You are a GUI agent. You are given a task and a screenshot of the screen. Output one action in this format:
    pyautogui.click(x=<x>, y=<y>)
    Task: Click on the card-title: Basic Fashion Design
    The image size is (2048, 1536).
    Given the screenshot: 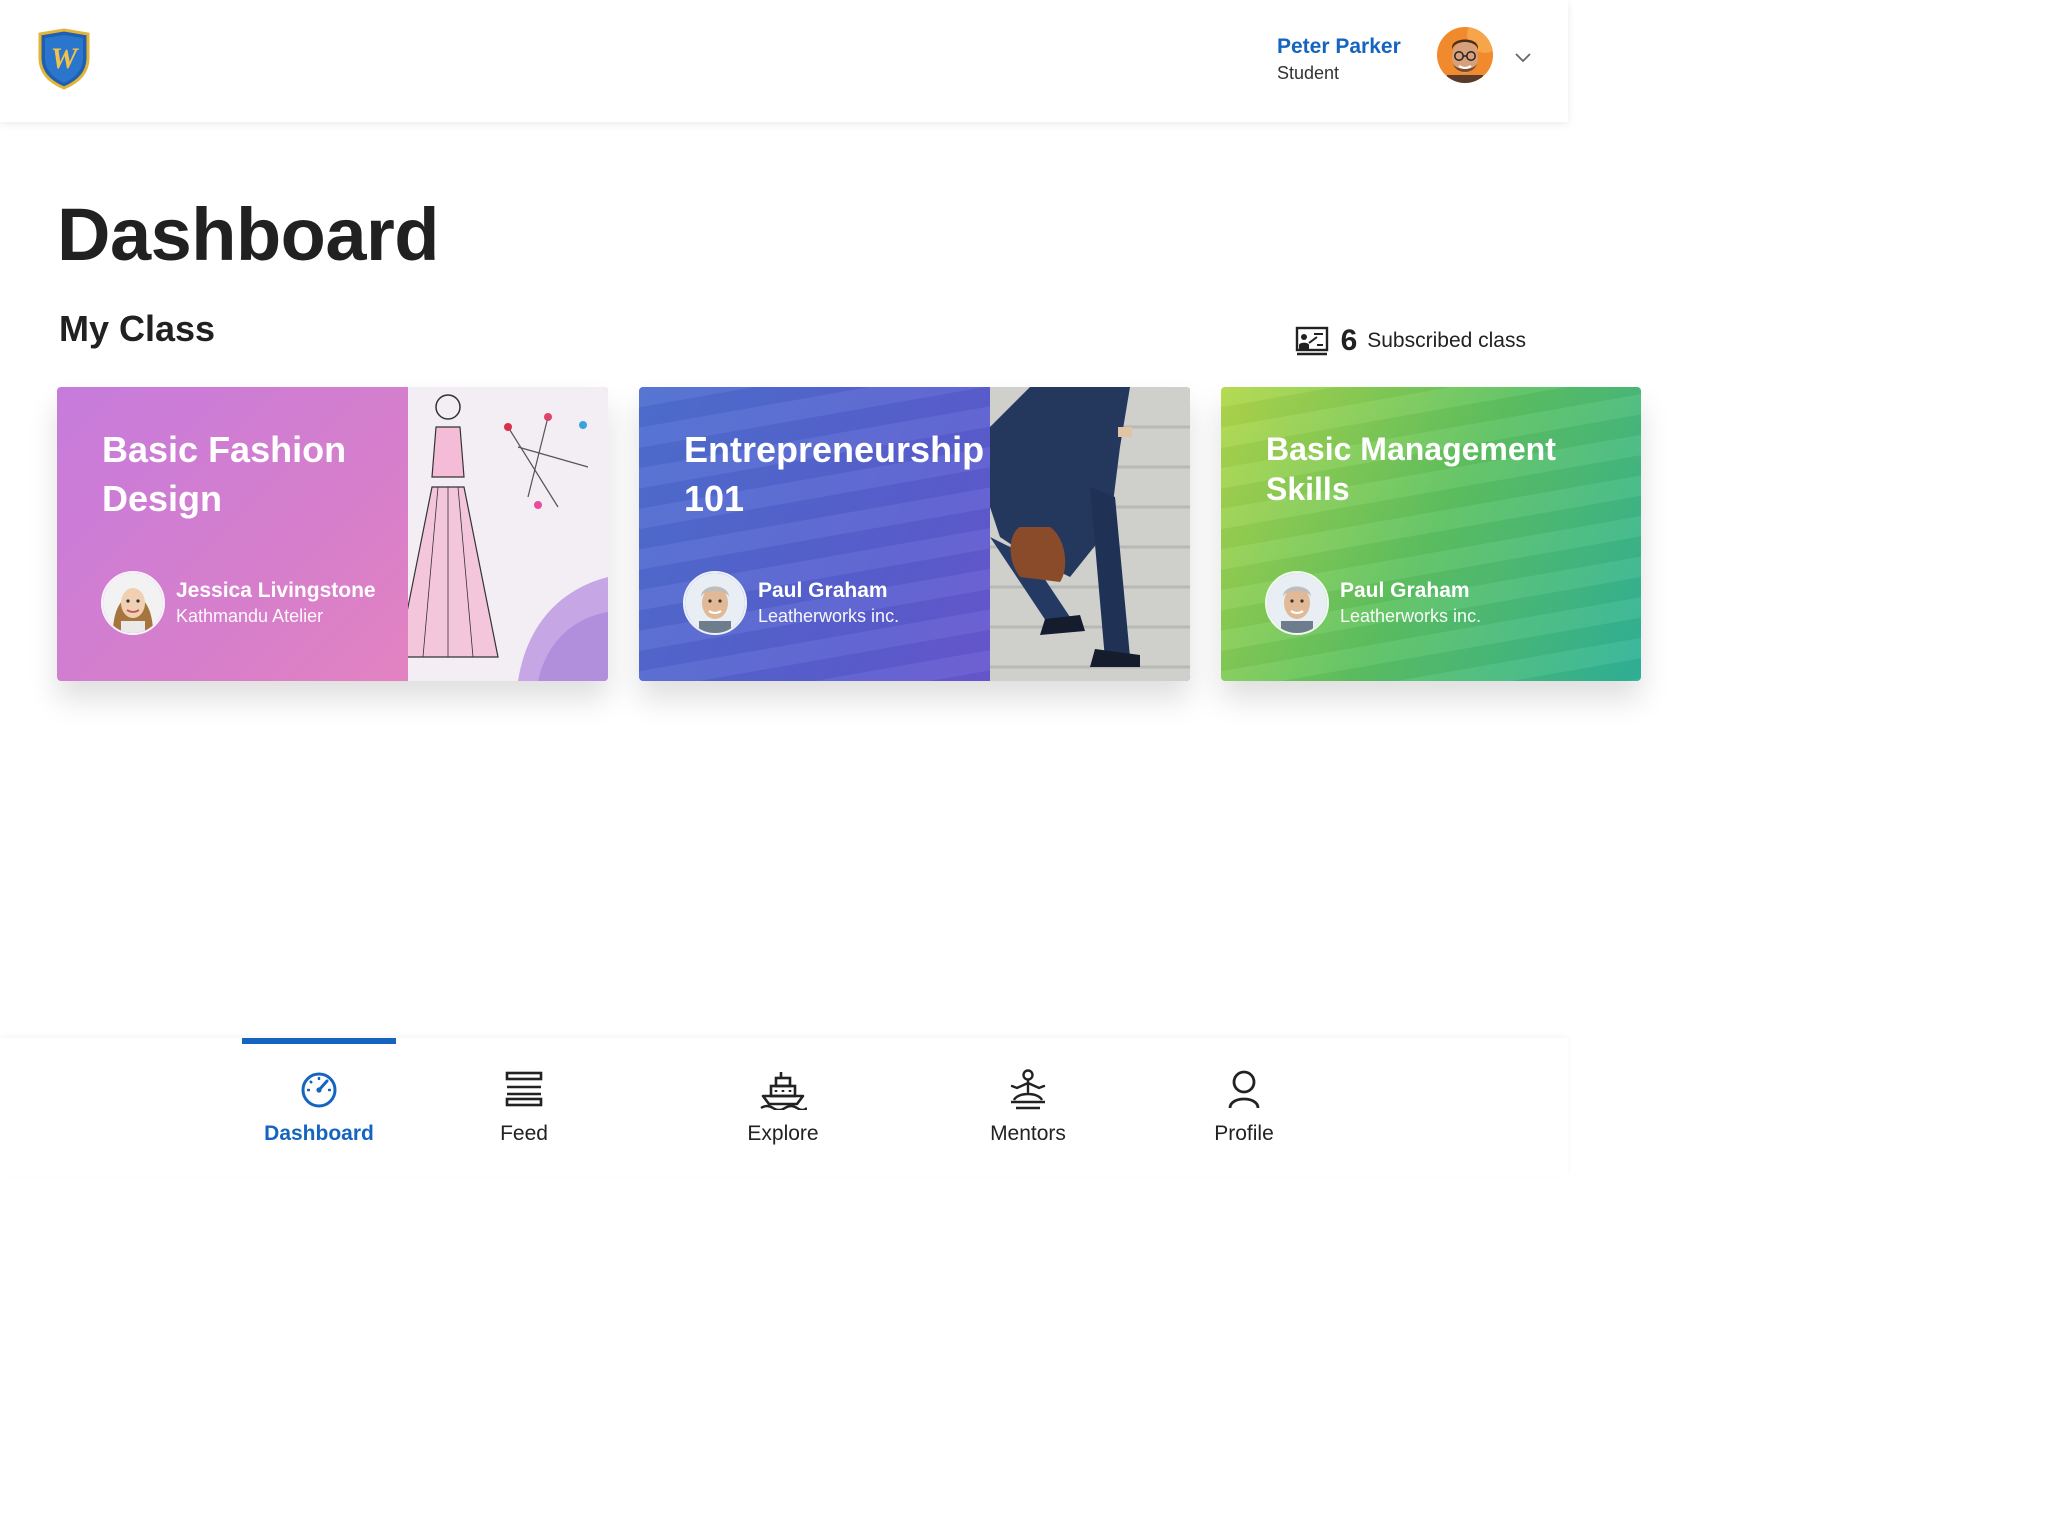 What is the action you would take?
    pyautogui.click(x=224, y=474)
    